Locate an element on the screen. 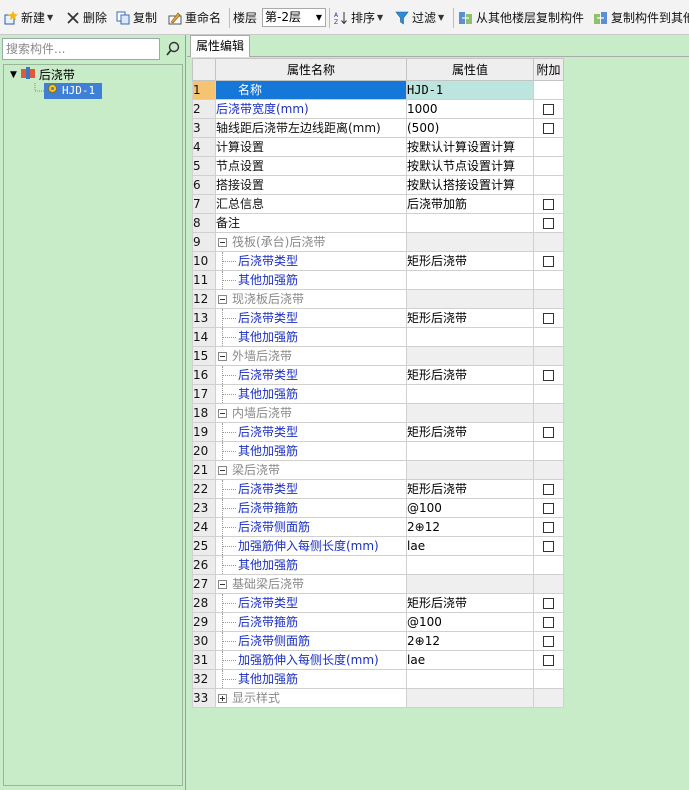  property-row: 6 搭接设置 按默认搭接设置计算 is located at coordinates (378, 185).